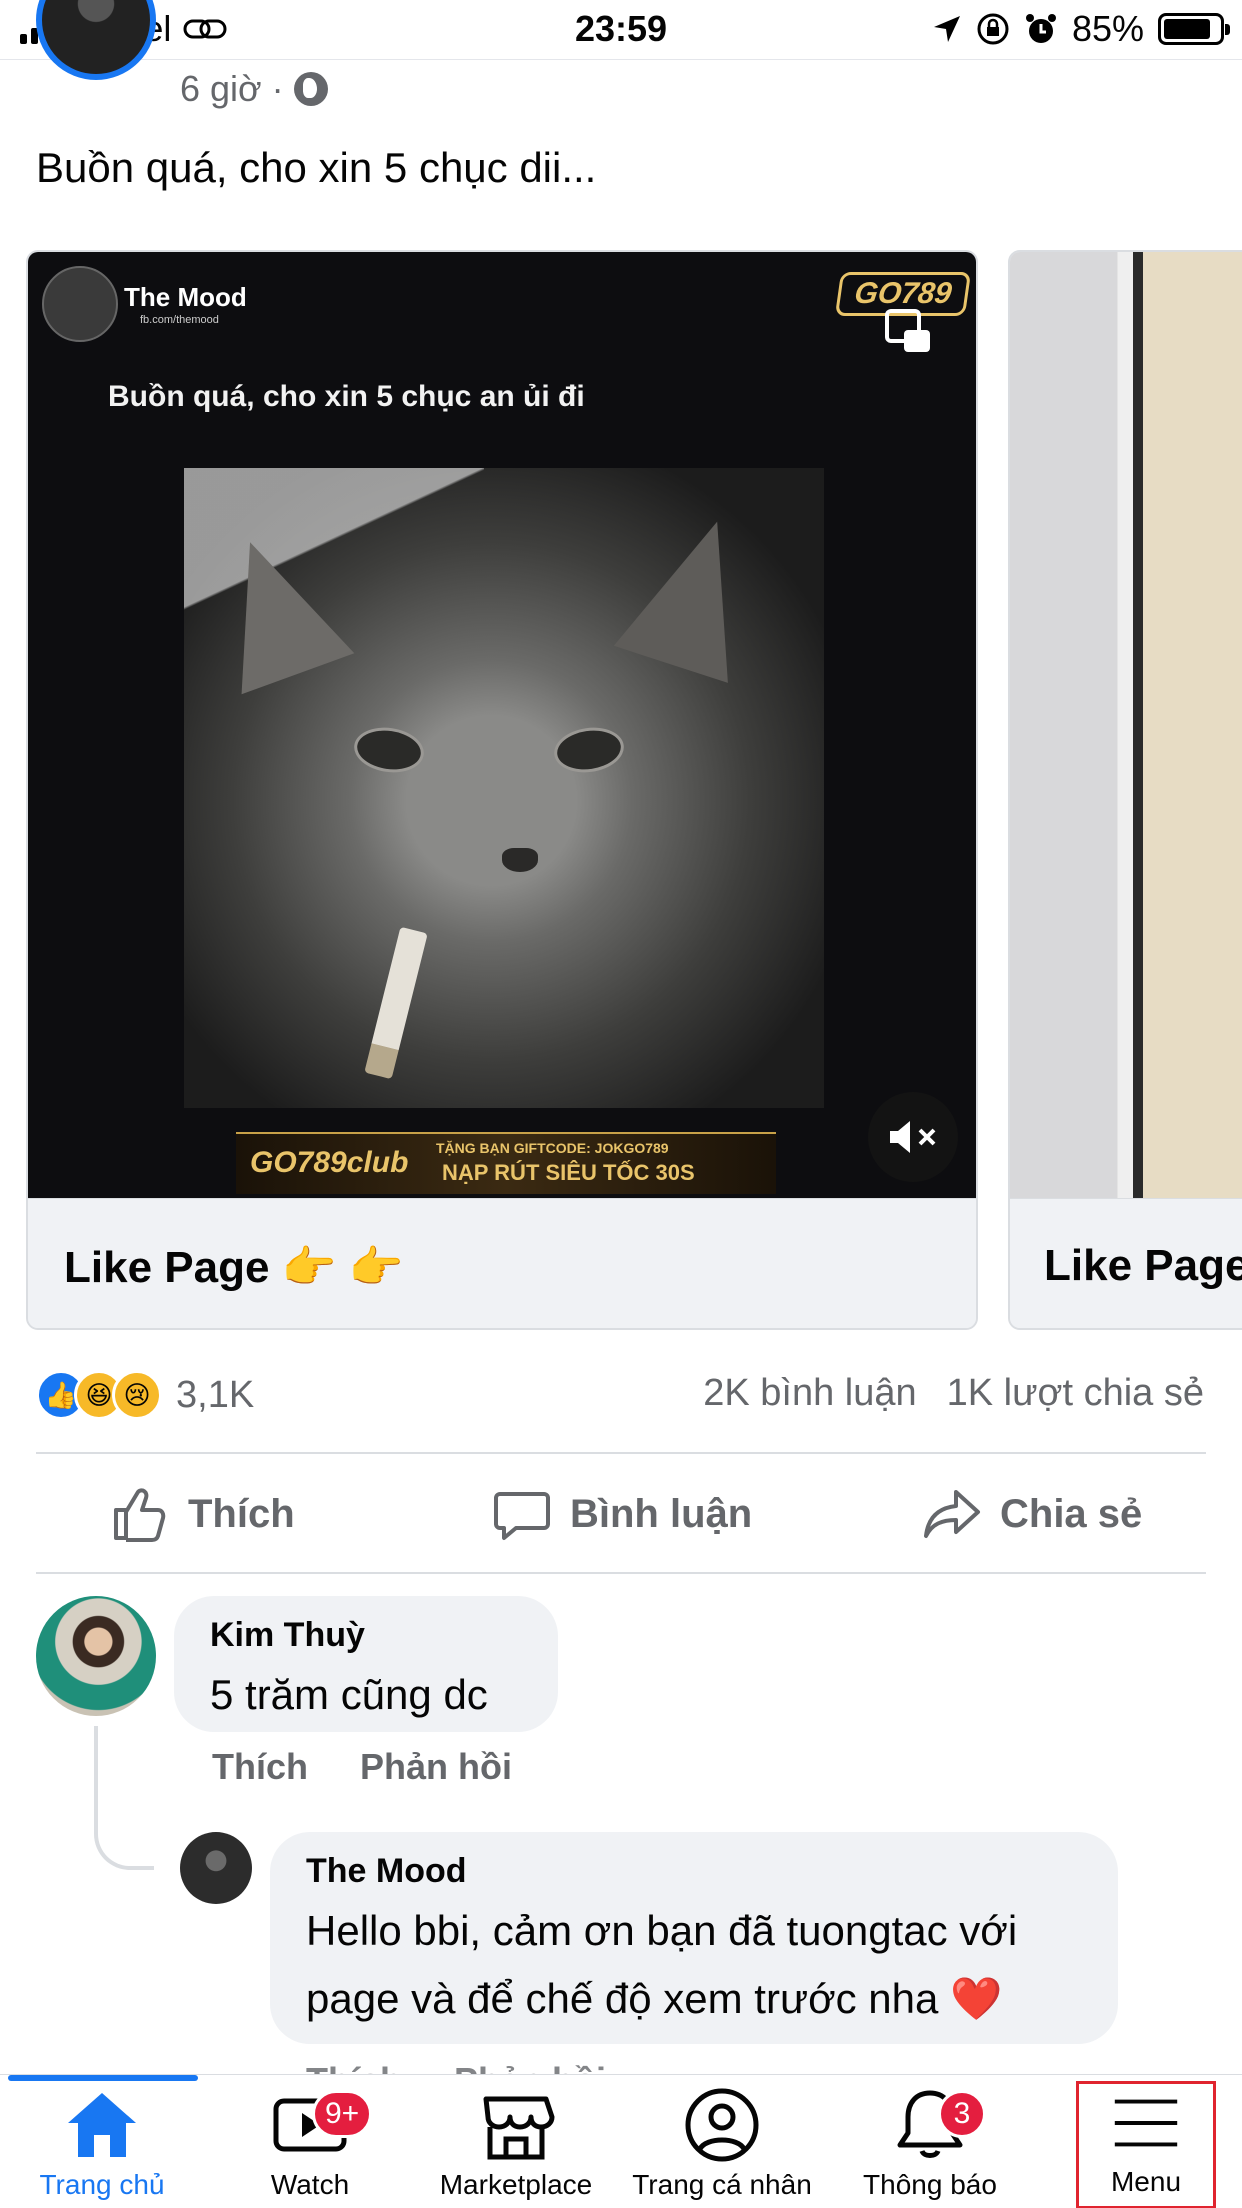  I want to click on mute-button, so click(913, 1137).